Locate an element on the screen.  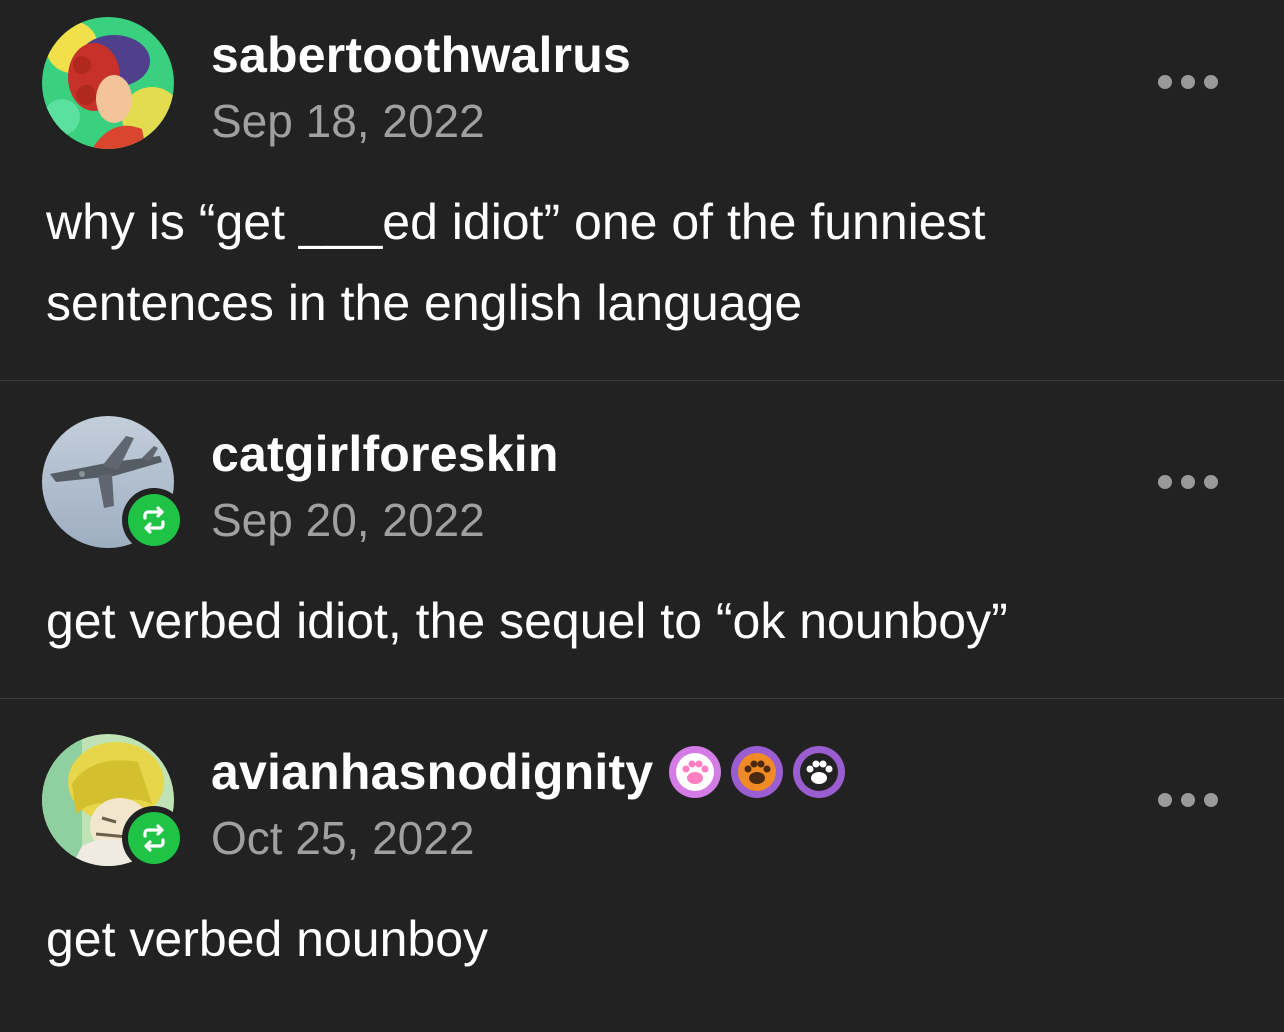
post-body: get verbed nounboy is located at coordinates (646, 939).